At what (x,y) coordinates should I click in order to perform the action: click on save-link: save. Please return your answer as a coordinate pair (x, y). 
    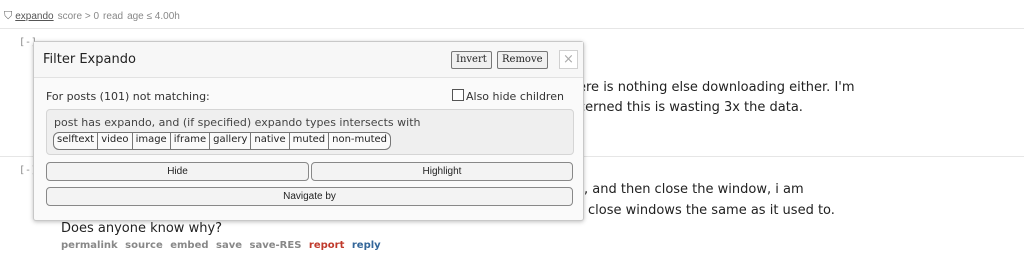
    Looking at the image, I should click on (229, 245).